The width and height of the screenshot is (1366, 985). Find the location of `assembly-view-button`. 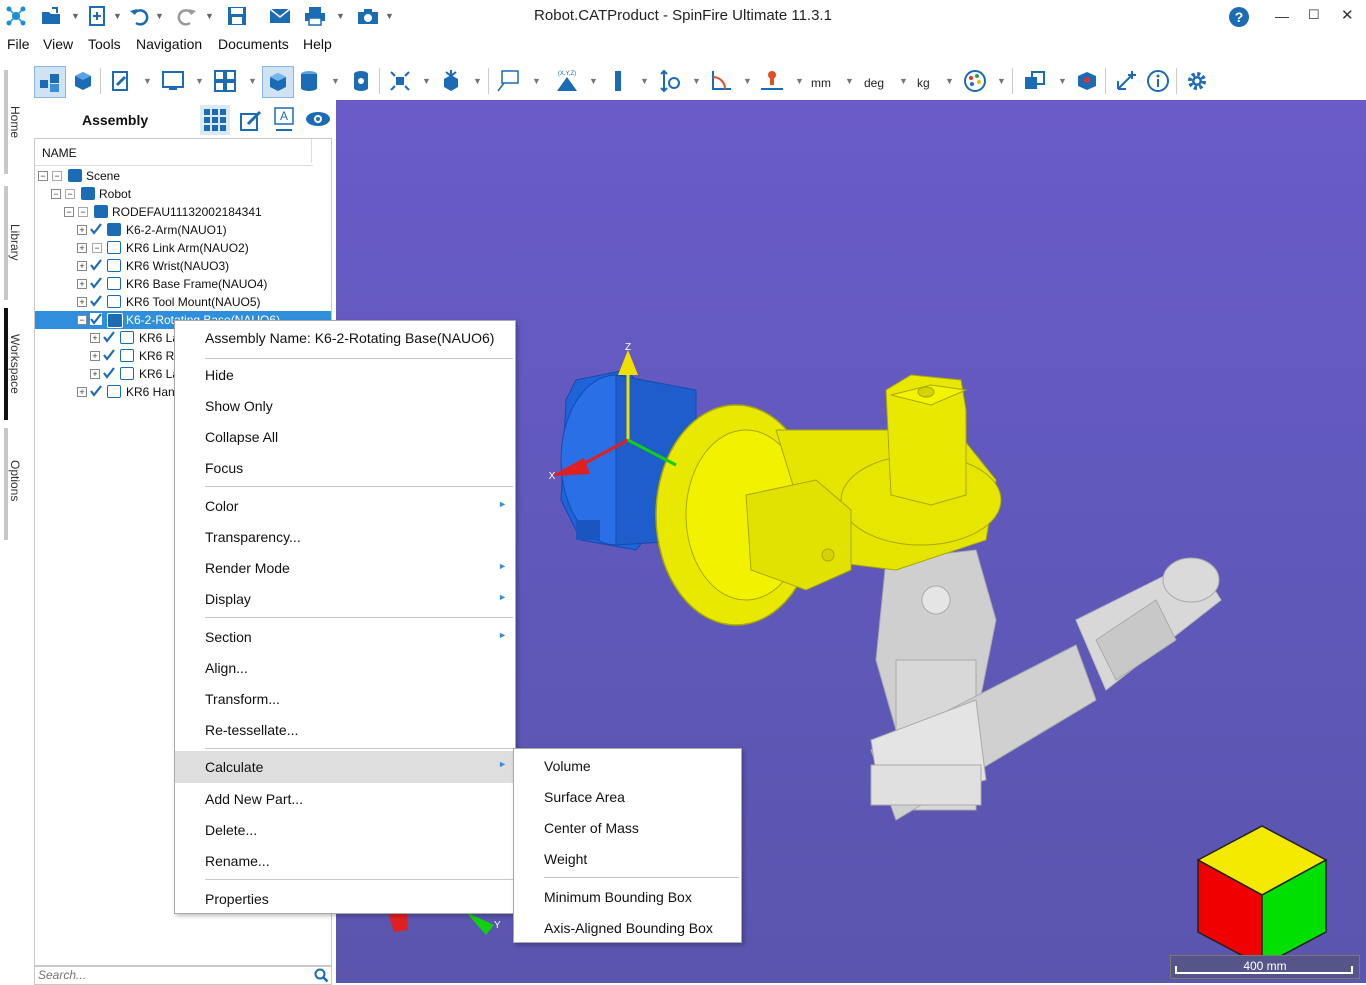

assembly-view-button is located at coordinates (50, 82).